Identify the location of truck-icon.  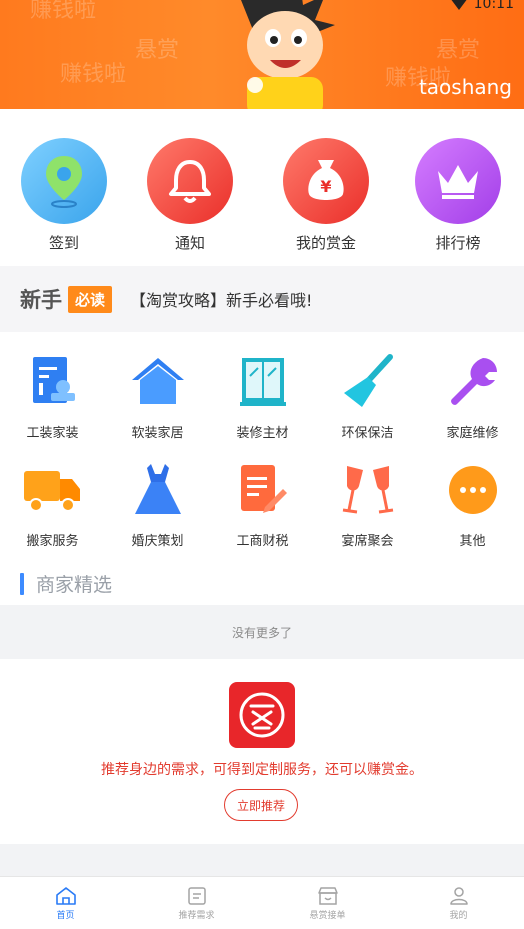
(53, 490).